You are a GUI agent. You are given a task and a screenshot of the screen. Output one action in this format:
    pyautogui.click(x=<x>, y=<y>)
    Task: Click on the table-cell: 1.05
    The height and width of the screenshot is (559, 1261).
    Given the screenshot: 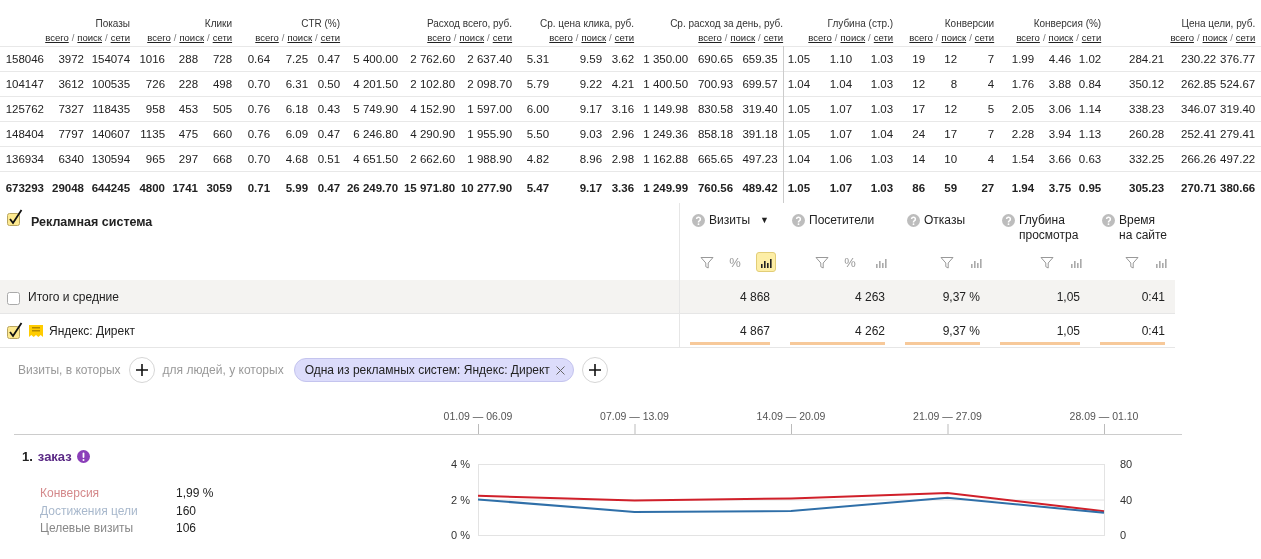 What is the action you would take?
    pyautogui.click(x=797, y=59)
    